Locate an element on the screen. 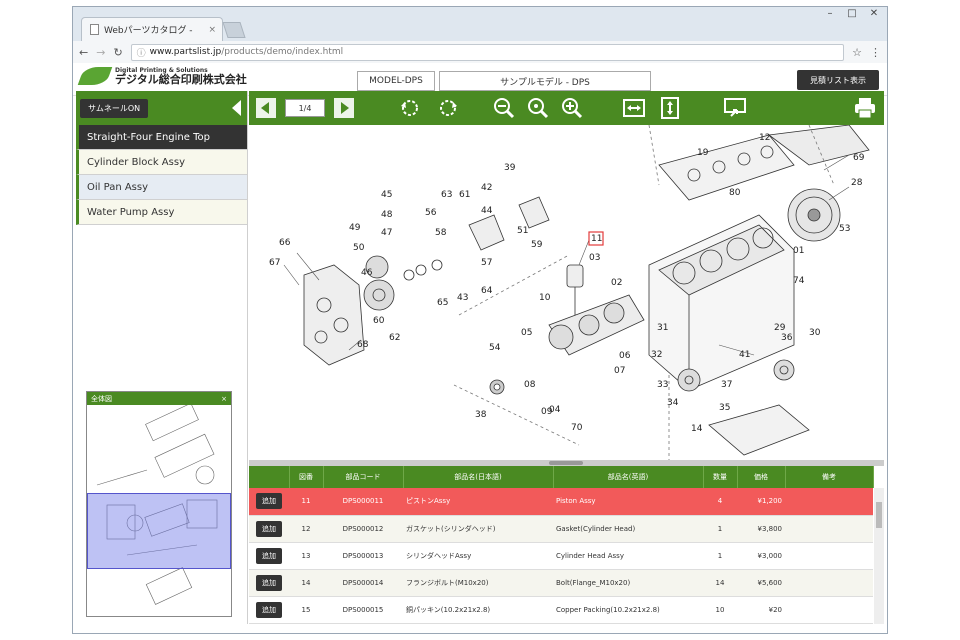  part-callout: 57 is located at coordinates (486, 263).